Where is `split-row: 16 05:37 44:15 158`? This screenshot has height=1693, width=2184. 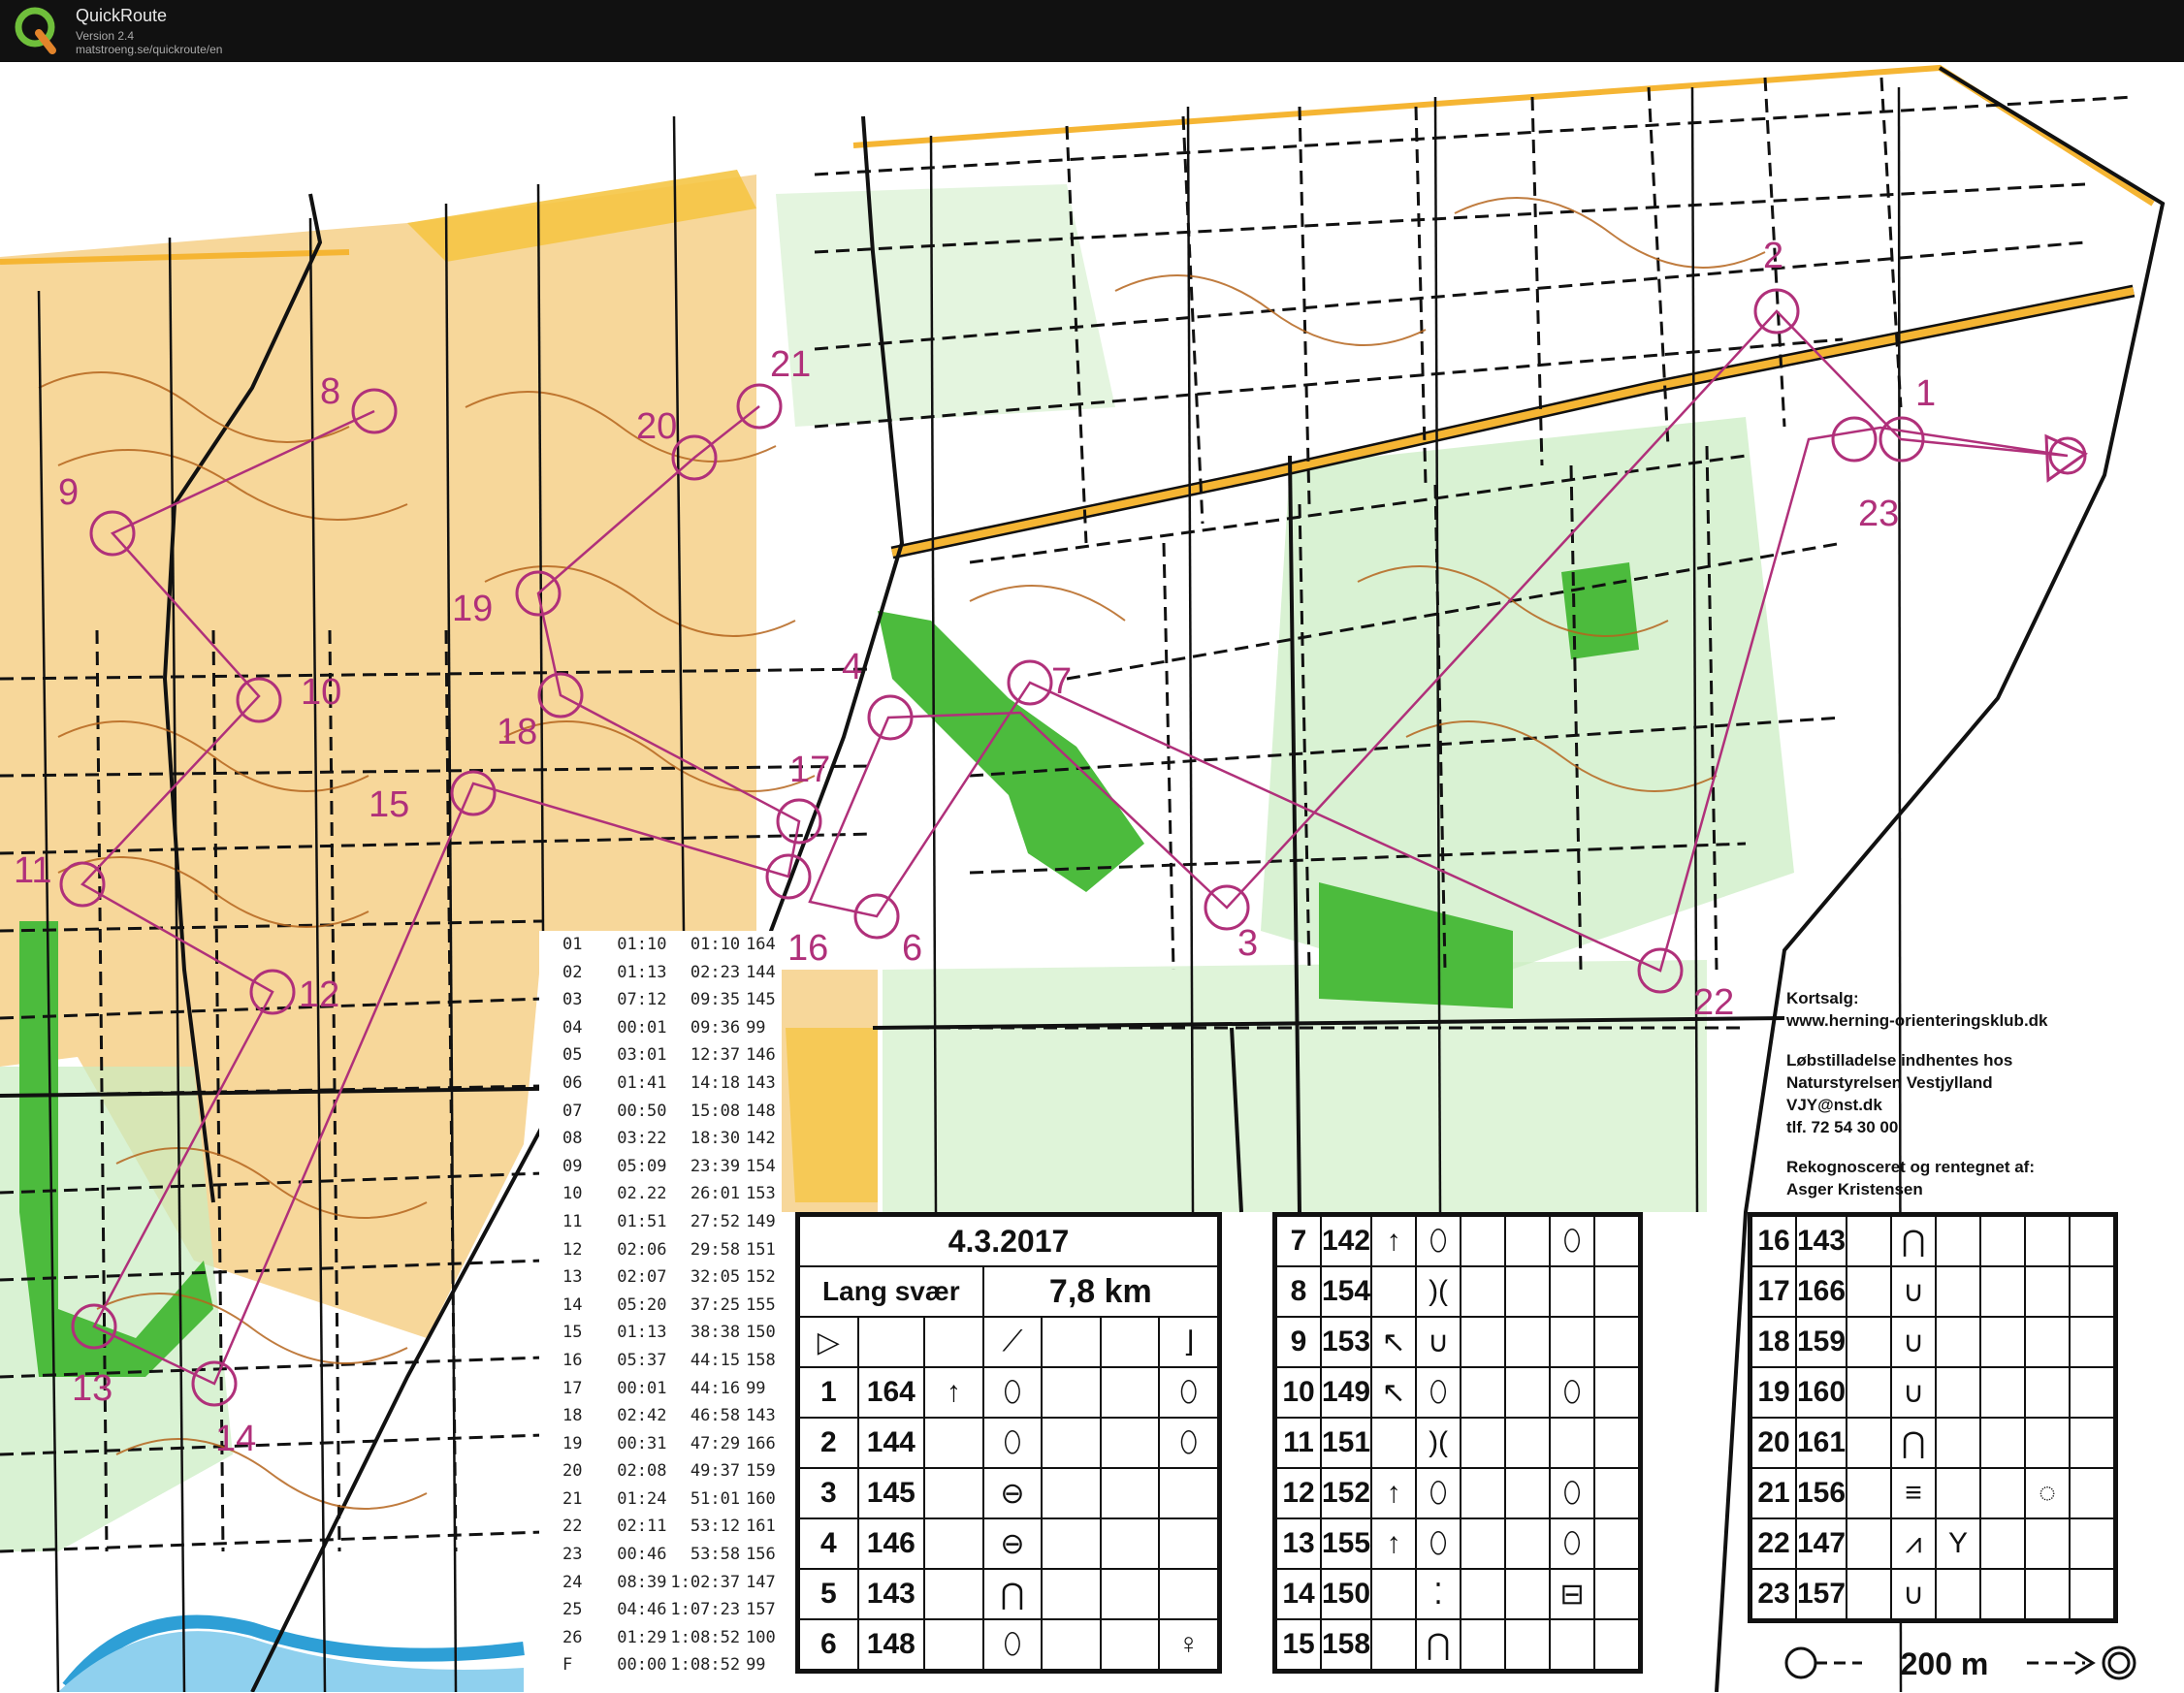 split-row: 16 05:37 44:15 158 is located at coordinates (660, 1361).